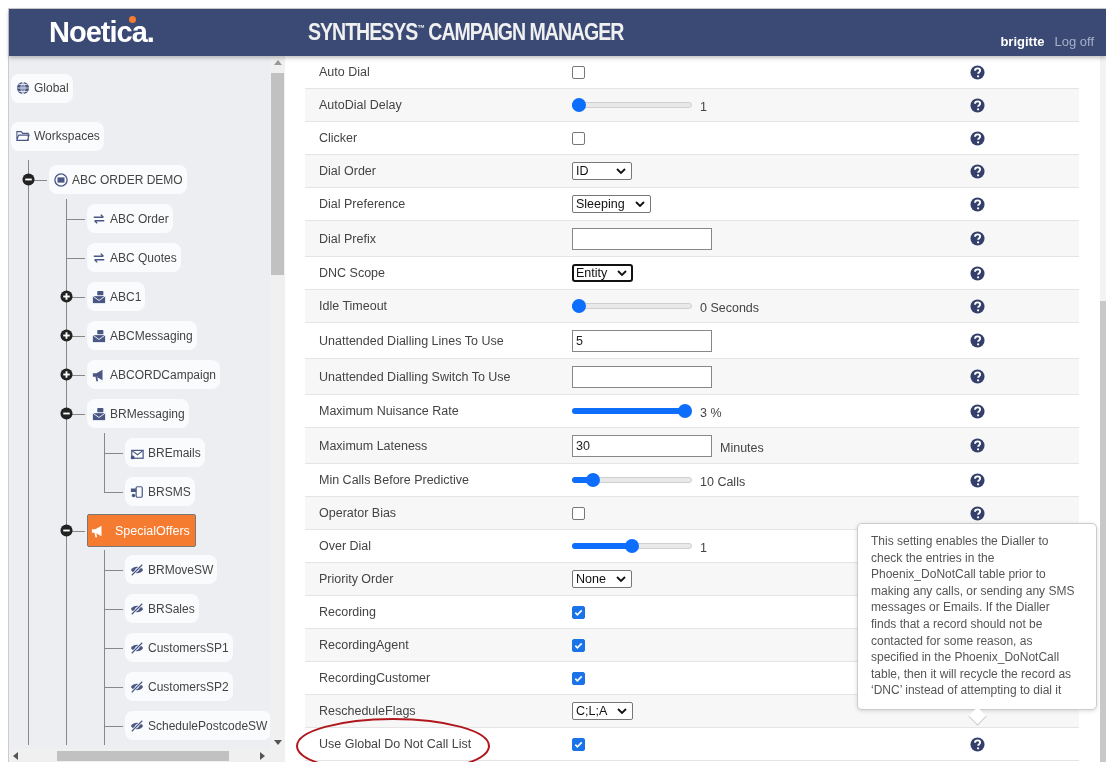  I want to click on log-off-link: Log off, so click(1074, 41).